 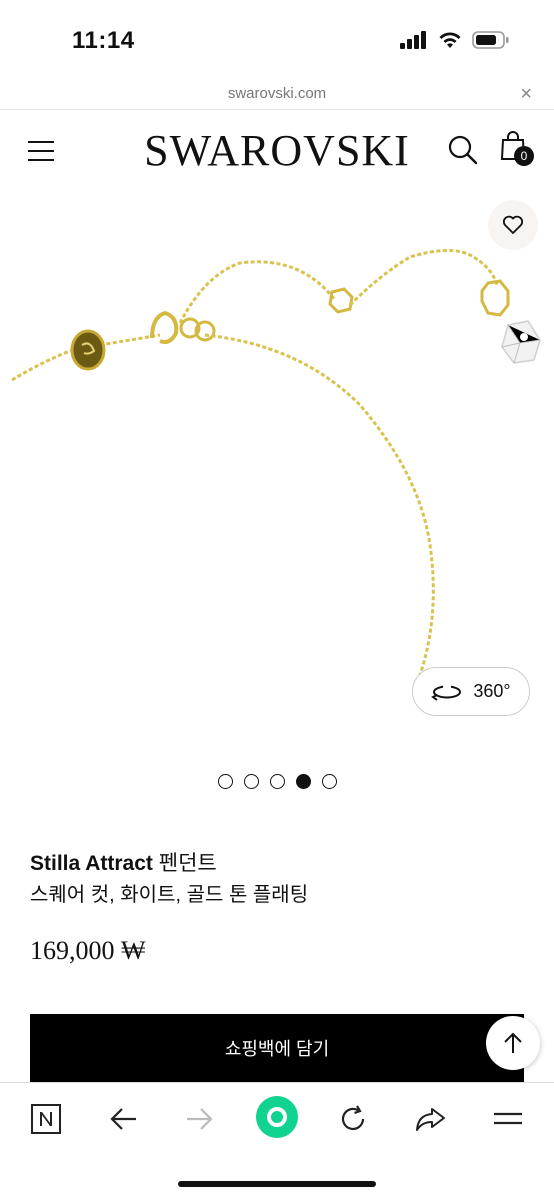 I want to click on status-icons, so click(x=455, y=40).